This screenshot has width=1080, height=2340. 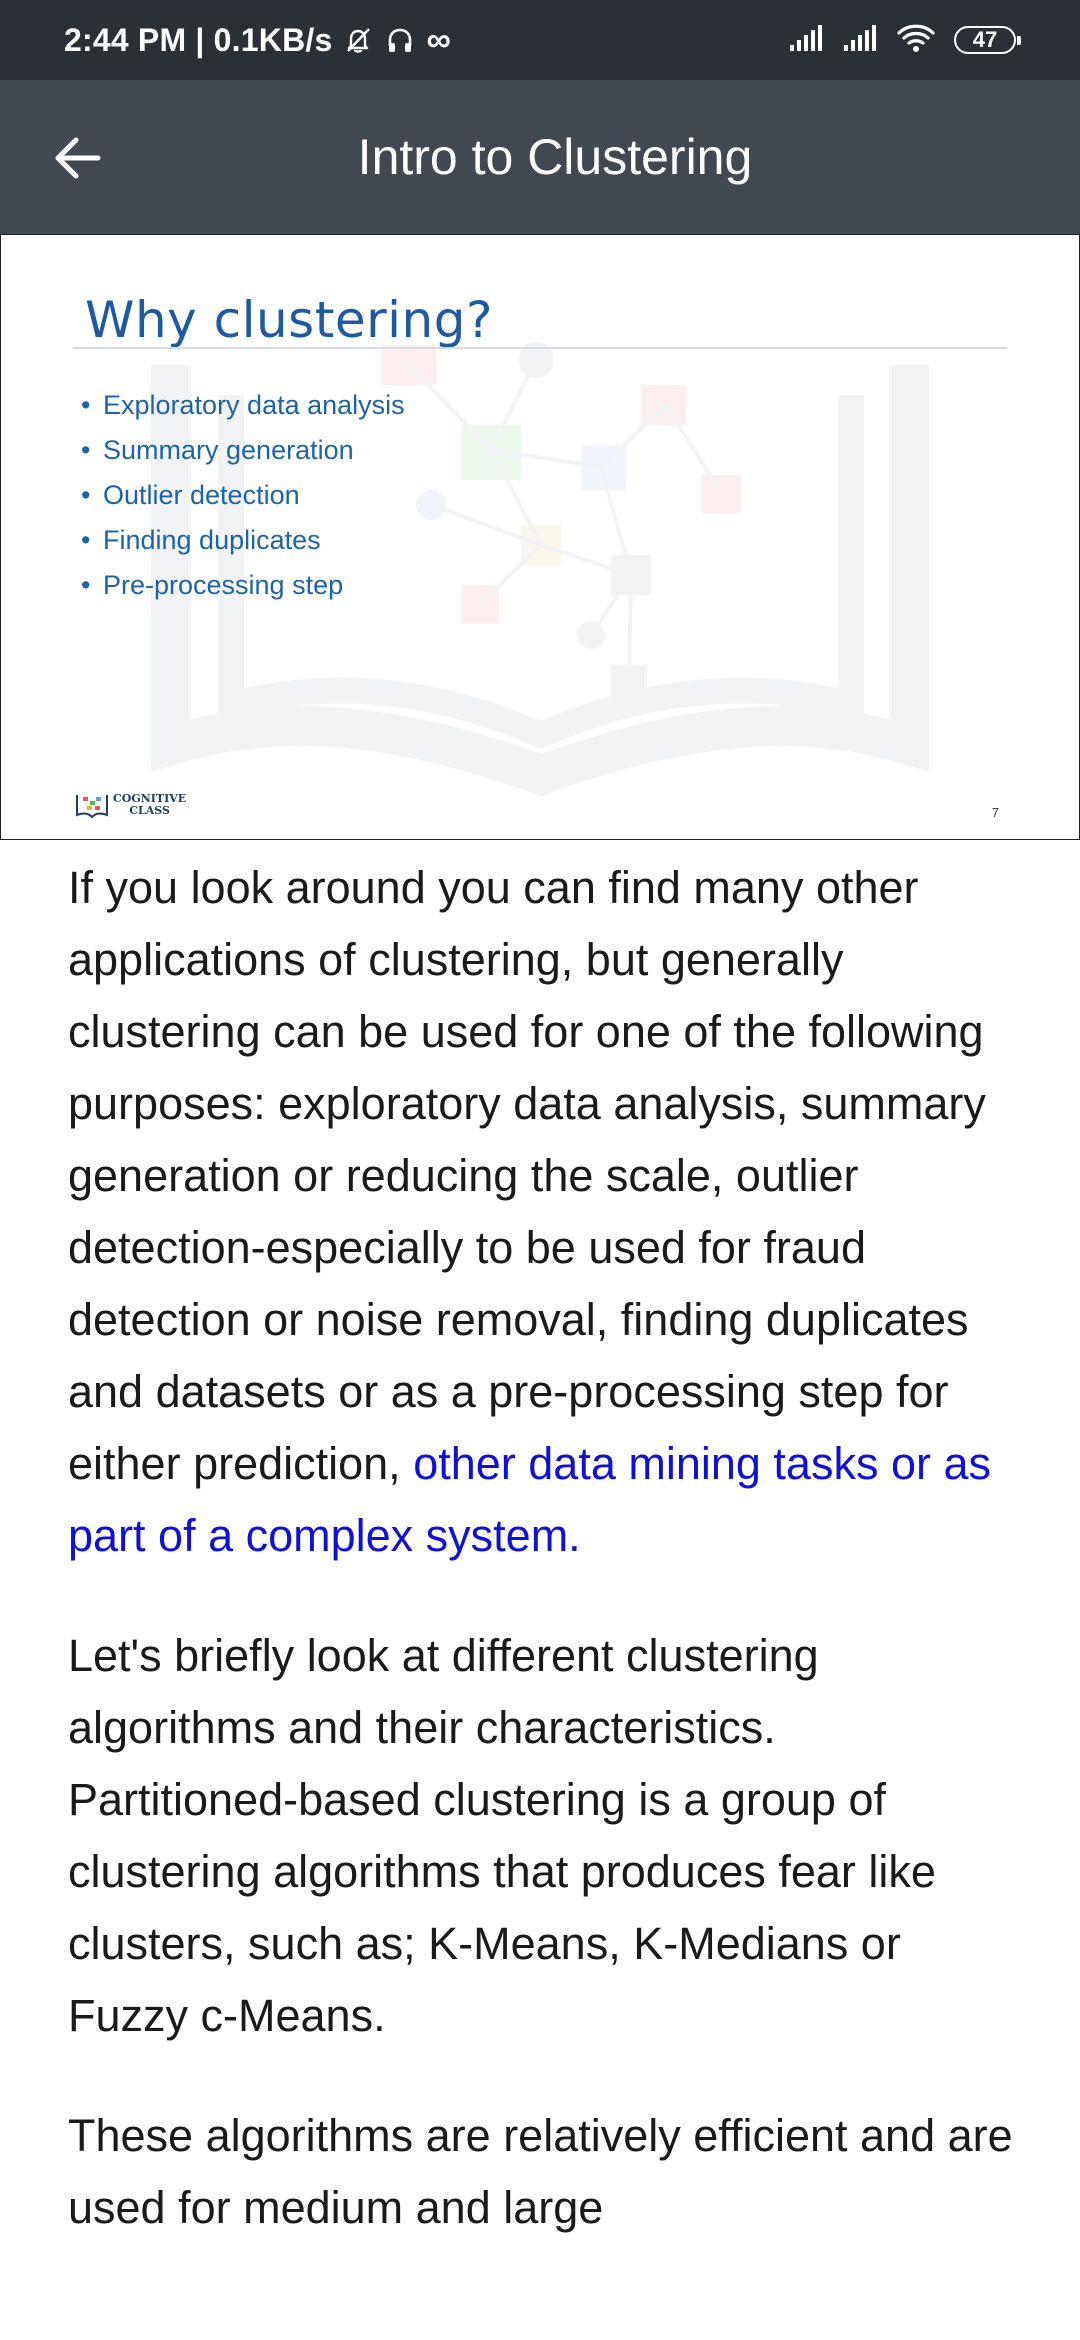 I want to click on cognitive-class-logo-icon, so click(x=92, y=807).